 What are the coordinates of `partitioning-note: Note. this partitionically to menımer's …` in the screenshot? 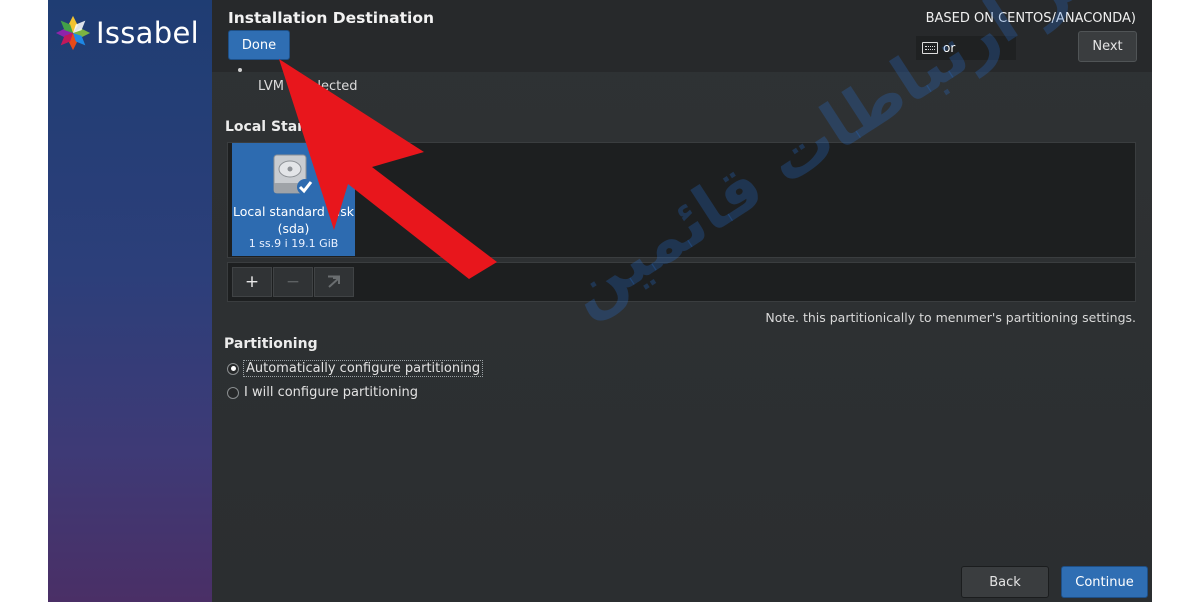 It's located at (950, 317).